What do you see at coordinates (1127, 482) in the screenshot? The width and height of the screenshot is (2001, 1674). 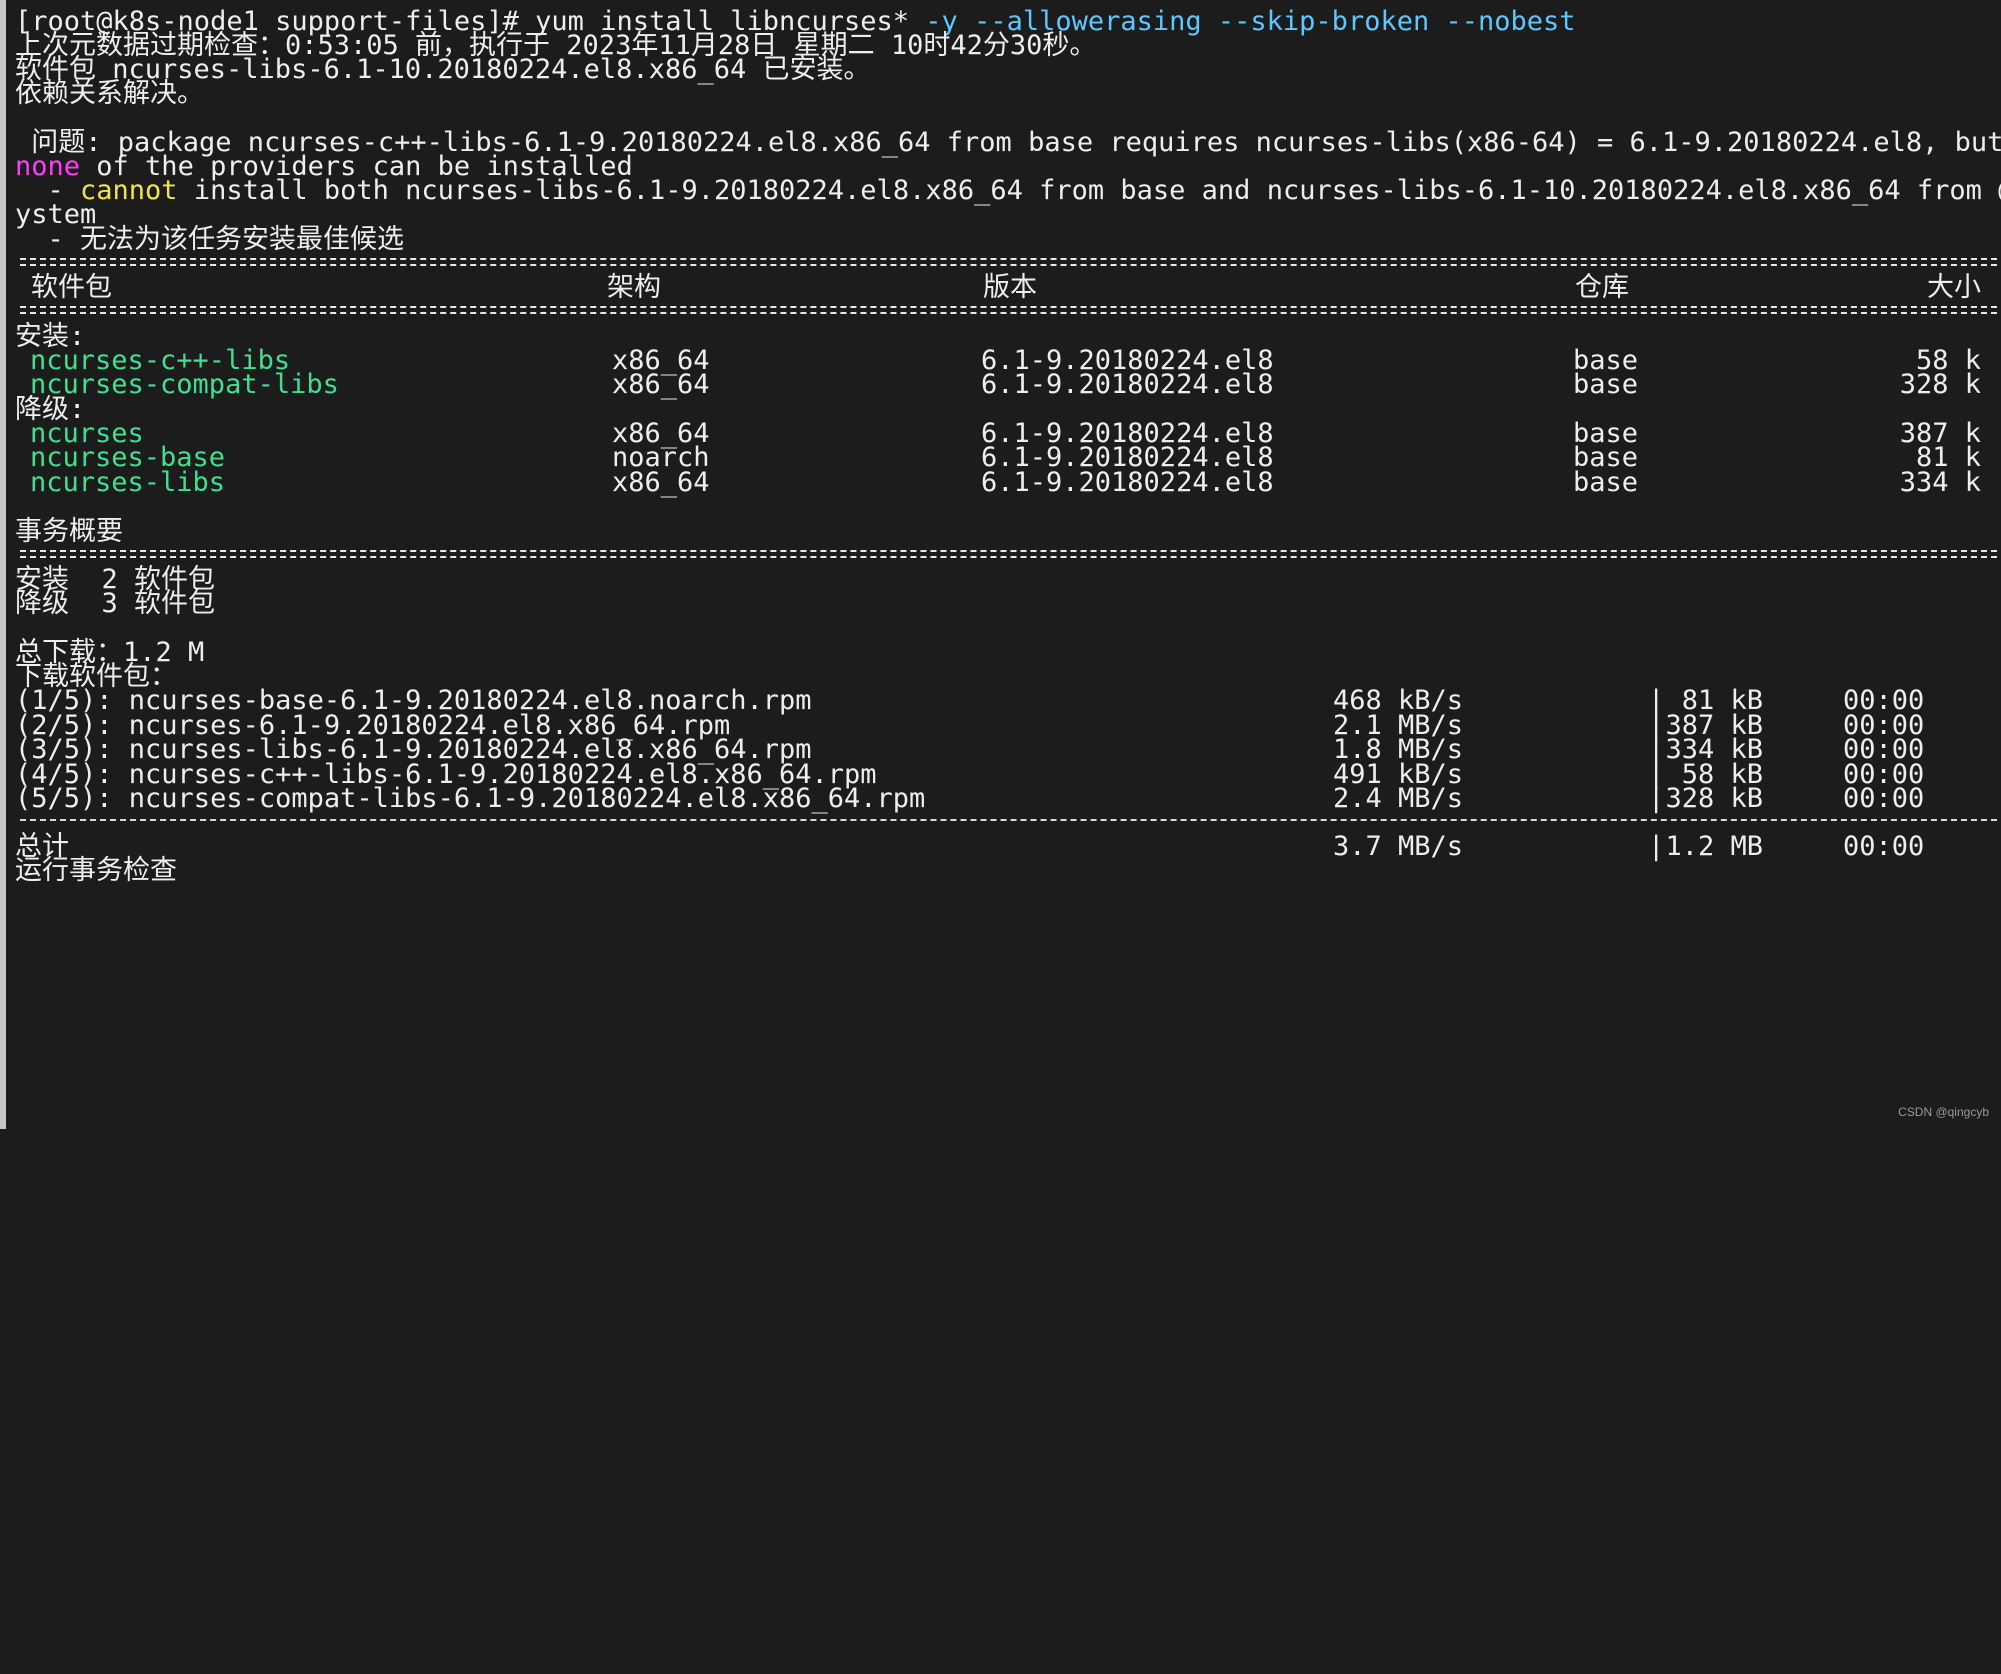 I see `package-version: 6.1-9.20180224.el8` at bounding box center [1127, 482].